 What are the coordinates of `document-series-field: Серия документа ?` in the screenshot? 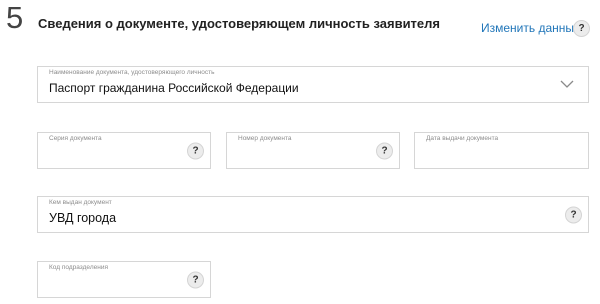 It's located at (124, 150).